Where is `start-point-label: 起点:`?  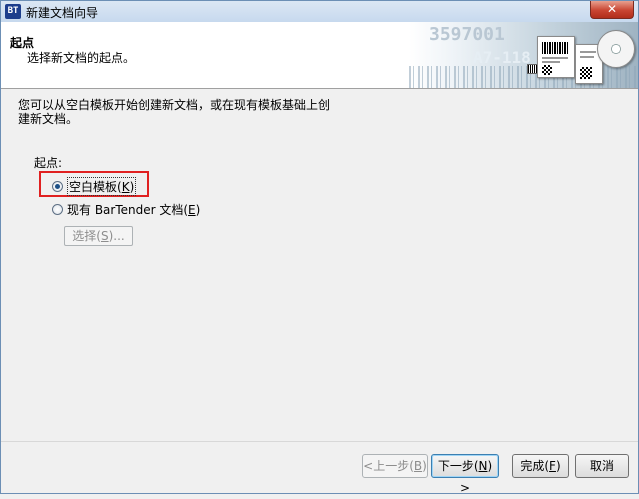
start-point-label: 起点: is located at coordinates (48, 163).